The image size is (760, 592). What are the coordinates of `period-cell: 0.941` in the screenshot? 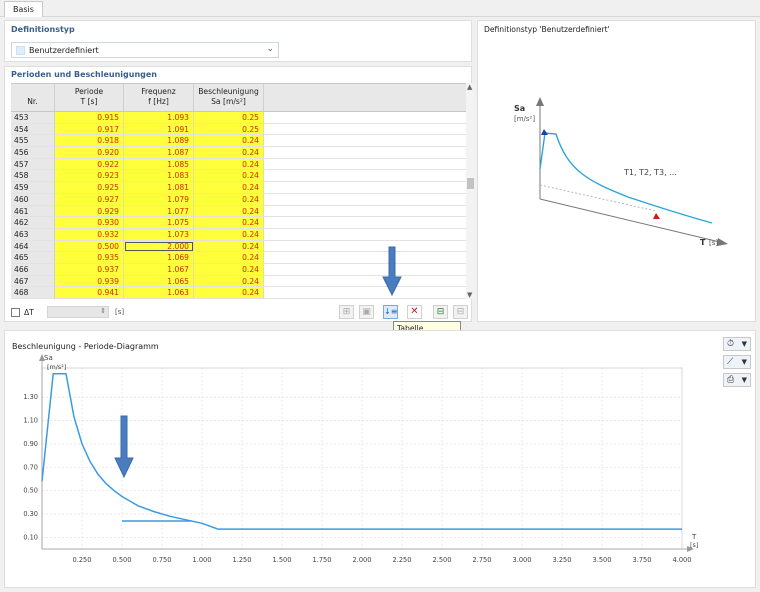 It's located at (89, 293).